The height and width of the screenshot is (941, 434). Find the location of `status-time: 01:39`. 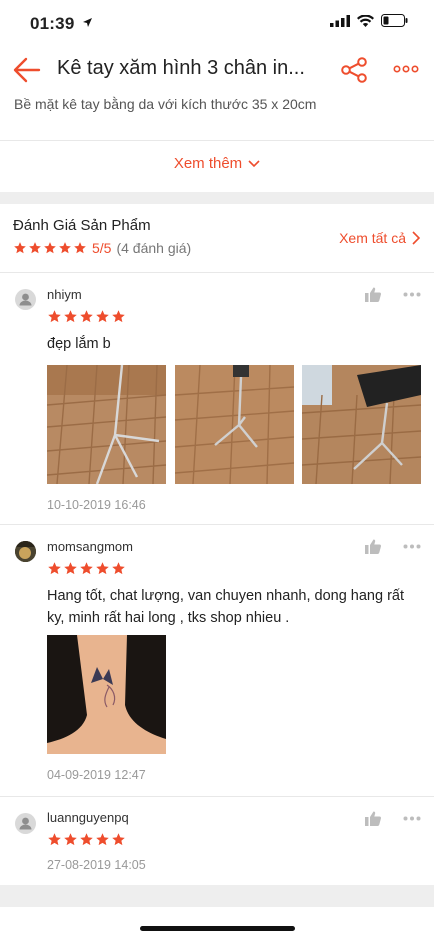

status-time: 01:39 is located at coordinates (52, 23).